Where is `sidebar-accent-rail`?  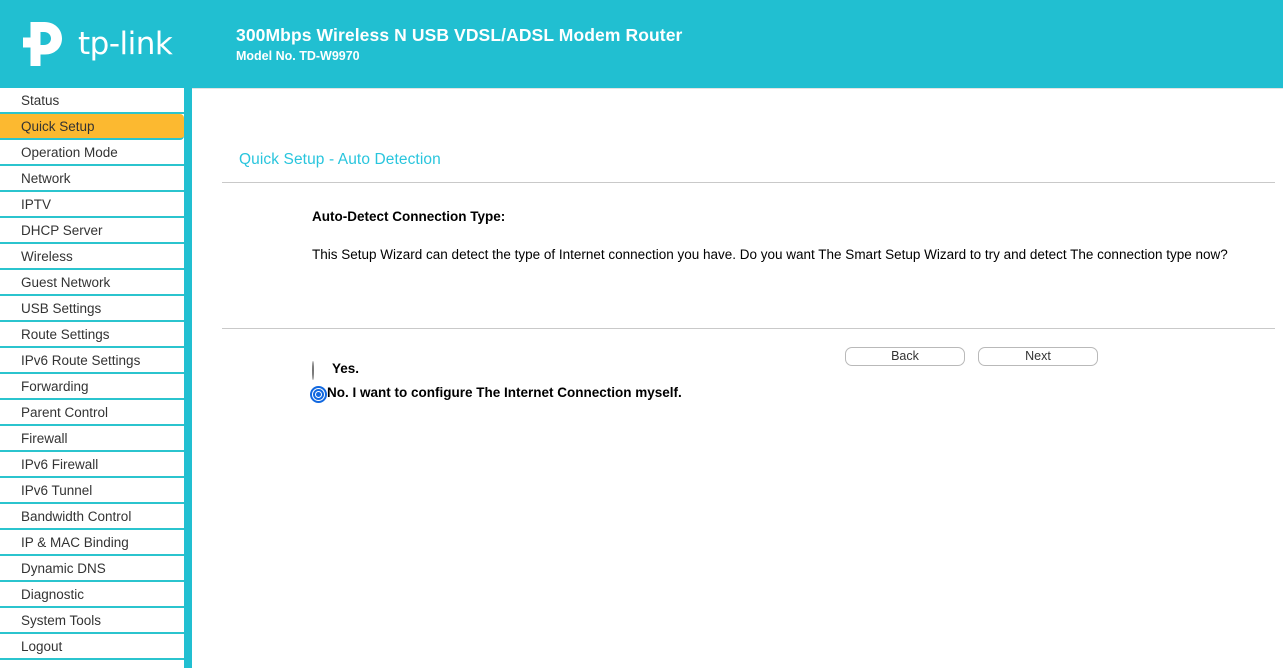 sidebar-accent-rail is located at coordinates (188, 378).